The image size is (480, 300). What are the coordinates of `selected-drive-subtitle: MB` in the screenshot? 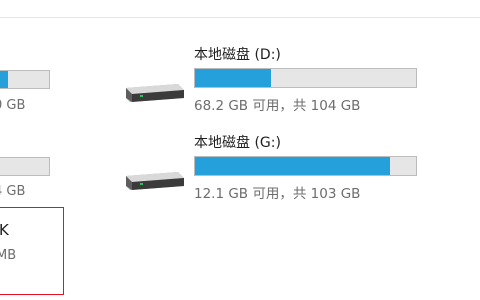 It's located at (8, 255).